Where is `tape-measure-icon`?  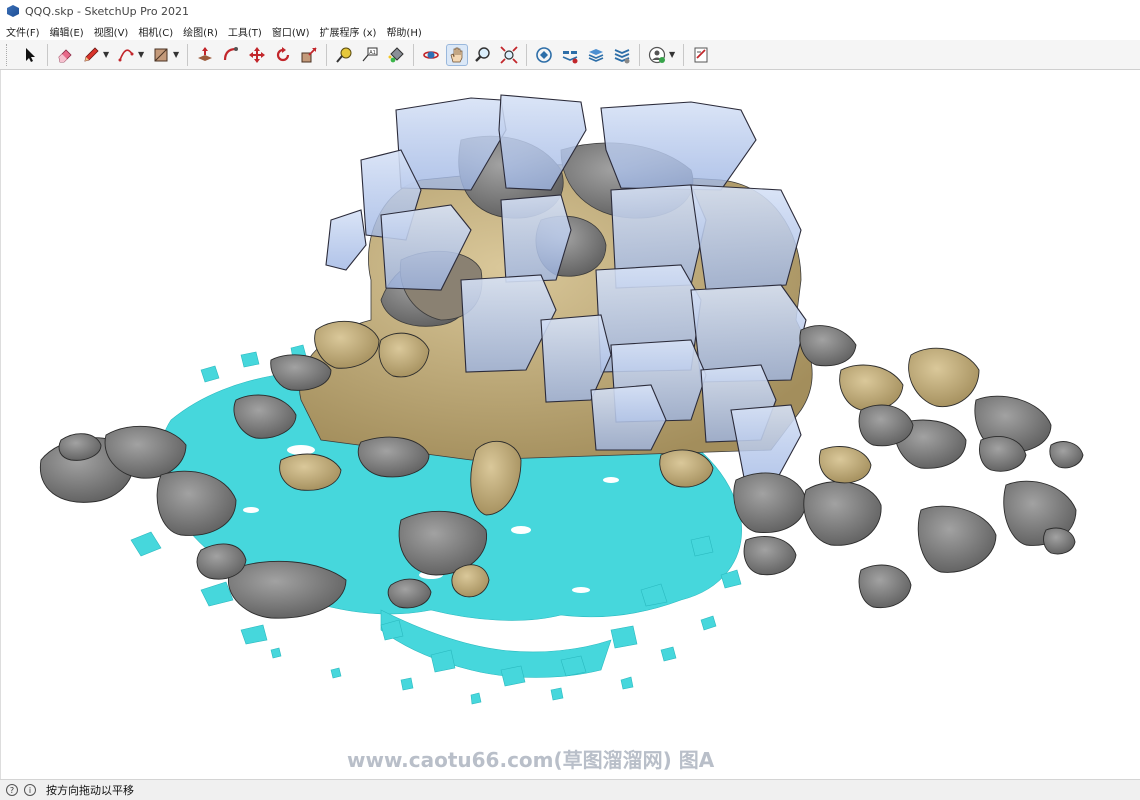 tape-measure-icon is located at coordinates (344, 55).